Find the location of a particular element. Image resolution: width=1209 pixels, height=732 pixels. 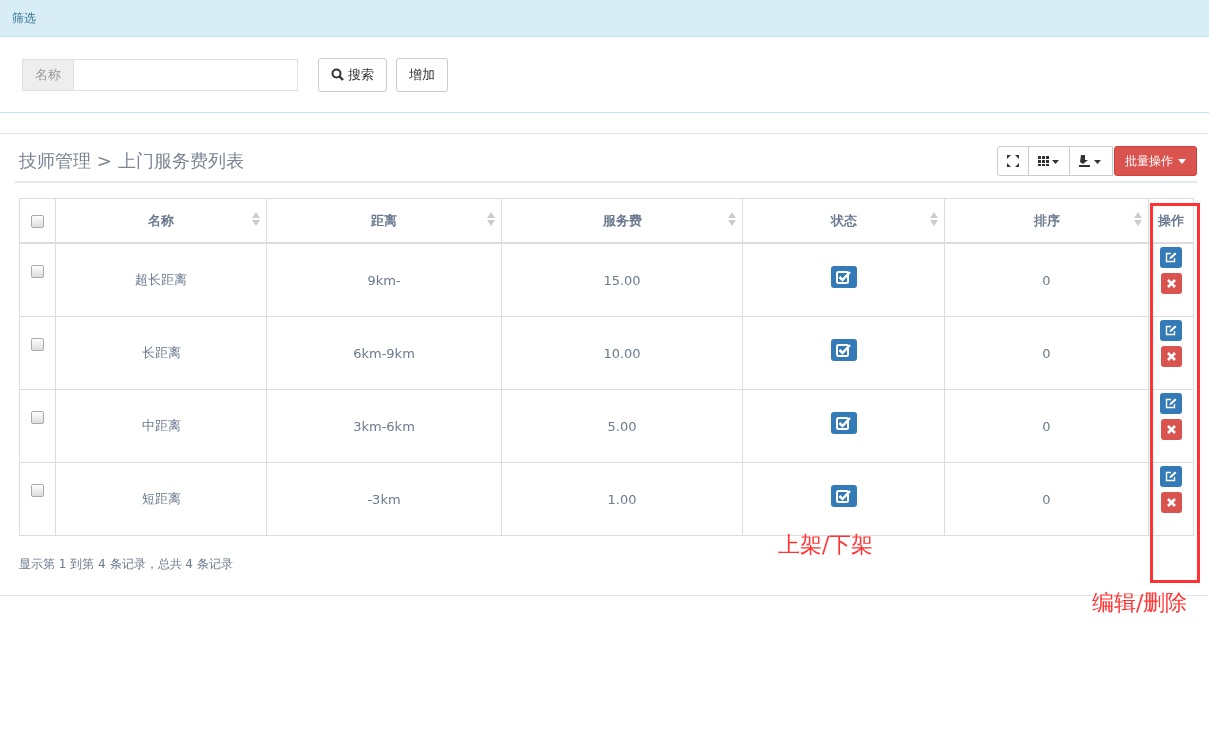

export-button is located at coordinates (1091, 161).